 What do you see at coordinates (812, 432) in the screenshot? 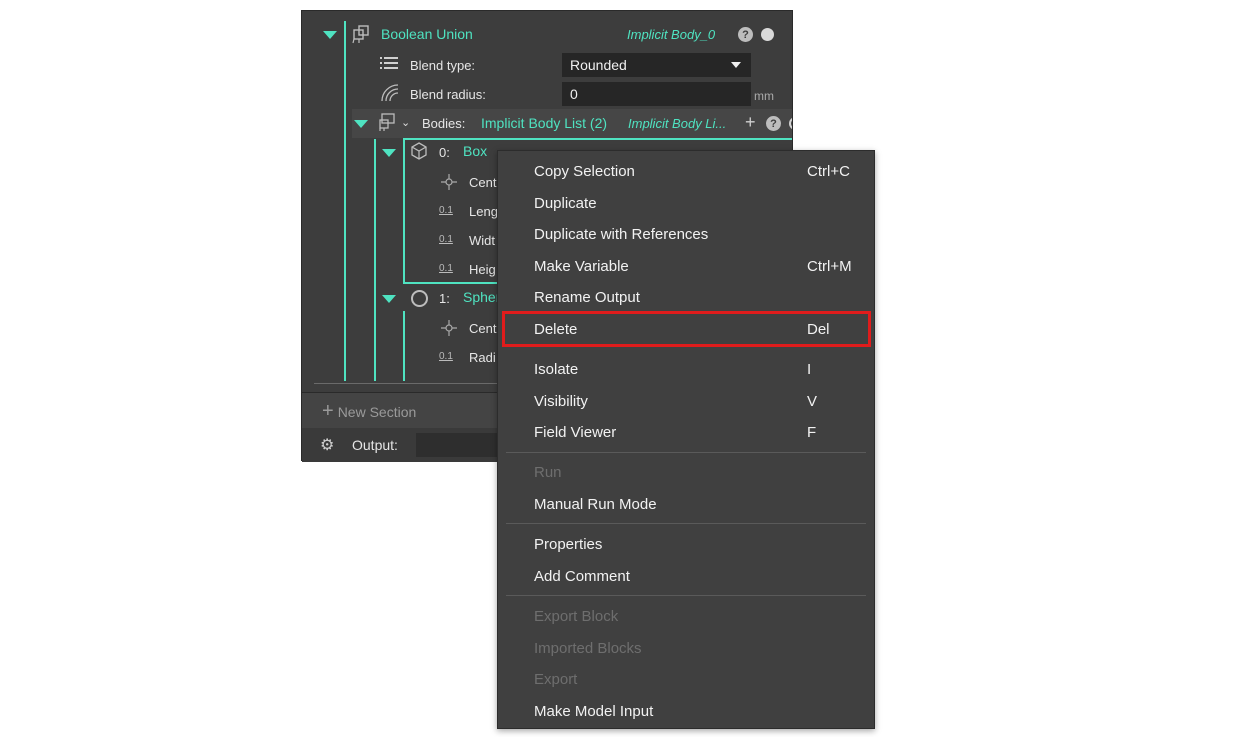
I see `shortcut-field-viewer: F` at bounding box center [812, 432].